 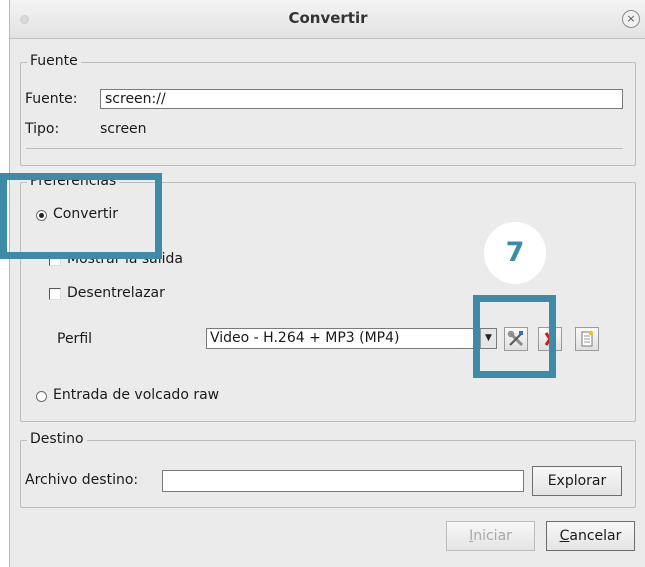 I want to click on profile-select-value: Video - H.264 + MP3 (MP4), so click(x=305, y=338).